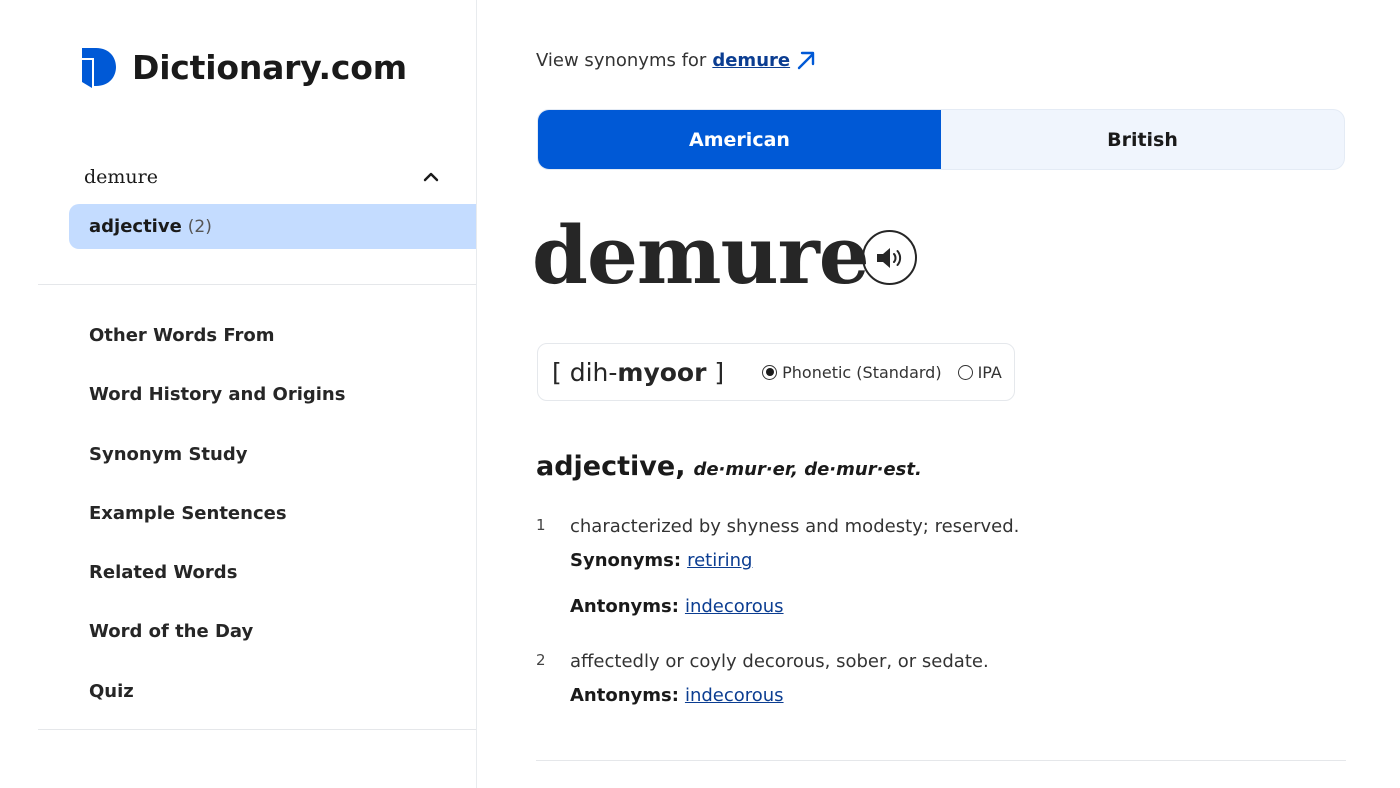  I want to click on inflections: de·mur·er, de·mur·est., so click(807, 469).